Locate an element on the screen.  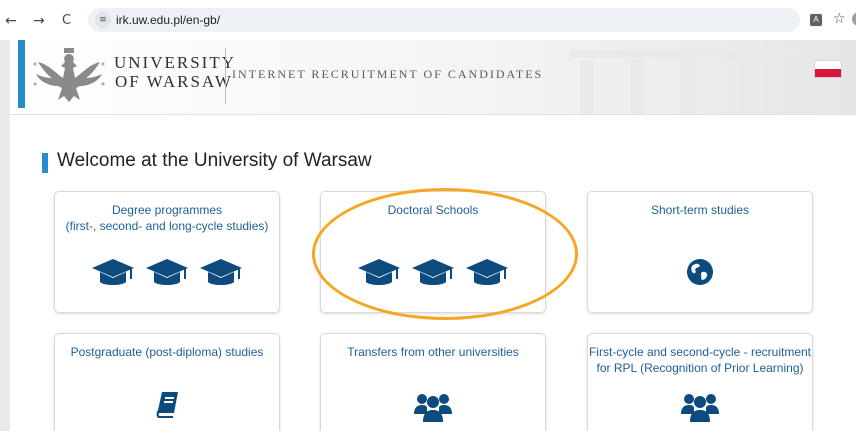
globe-icon is located at coordinates (700, 272).